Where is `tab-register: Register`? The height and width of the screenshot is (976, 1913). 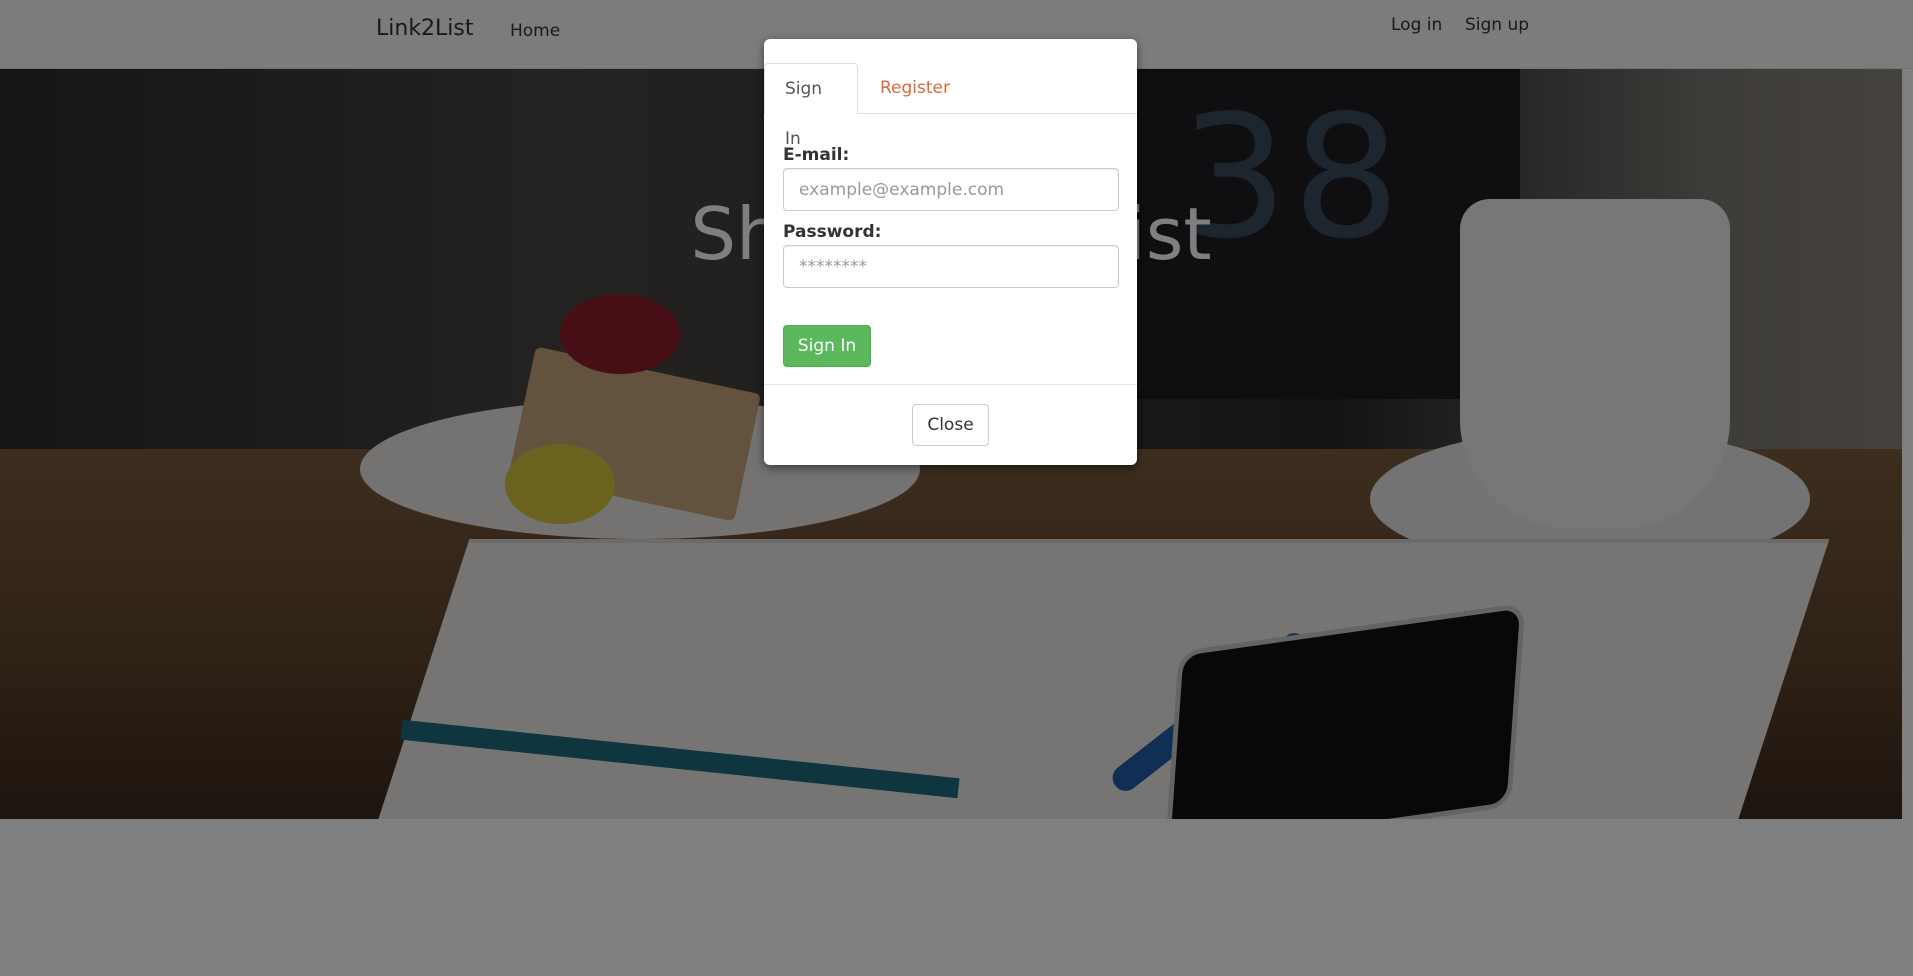 tab-register: Register is located at coordinates (920, 88).